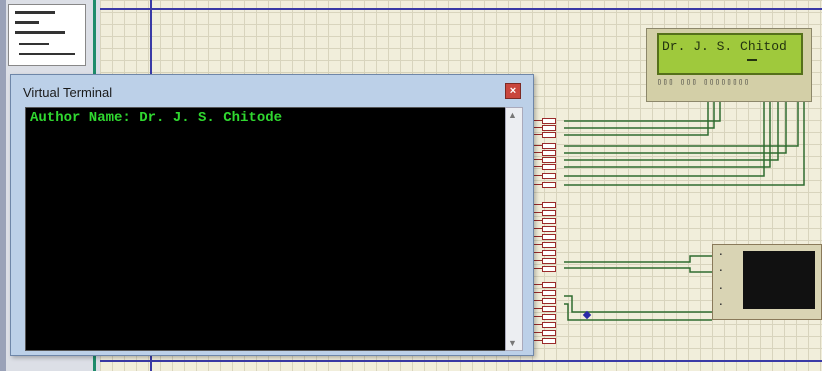 This screenshot has height=371, width=822. What do you see at coordinates (779, 280) in the screenshot?
I see `virtual-terminal-component-screen` at bounding box center [779, 280].